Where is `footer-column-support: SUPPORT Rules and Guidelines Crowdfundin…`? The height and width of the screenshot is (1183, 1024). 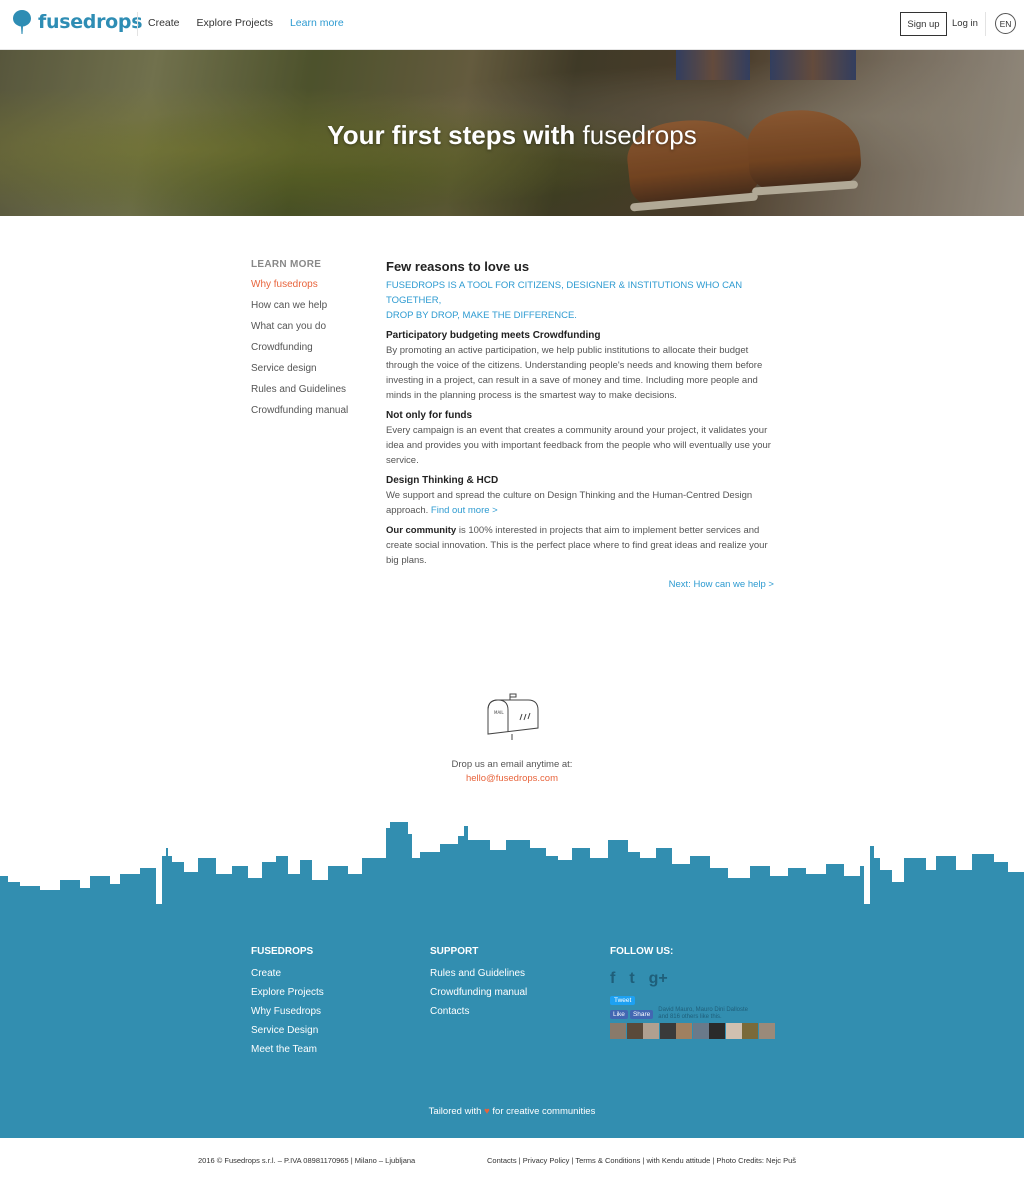 footer-column-support: SUPPORT Rules and Guidelines Crowdfundin… is located at coordinates (478, 985).